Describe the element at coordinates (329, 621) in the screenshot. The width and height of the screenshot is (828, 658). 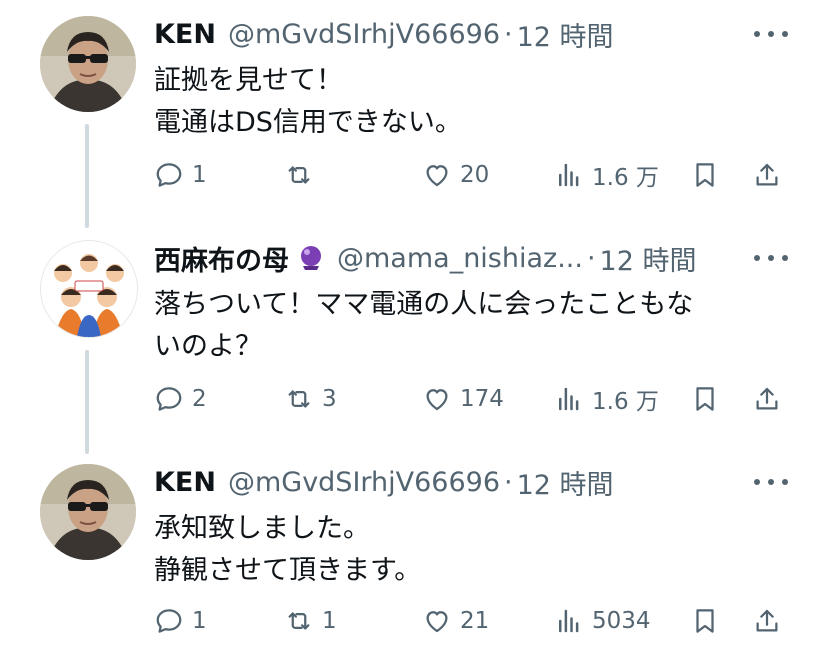
I see `repost-count: 1` at that location.